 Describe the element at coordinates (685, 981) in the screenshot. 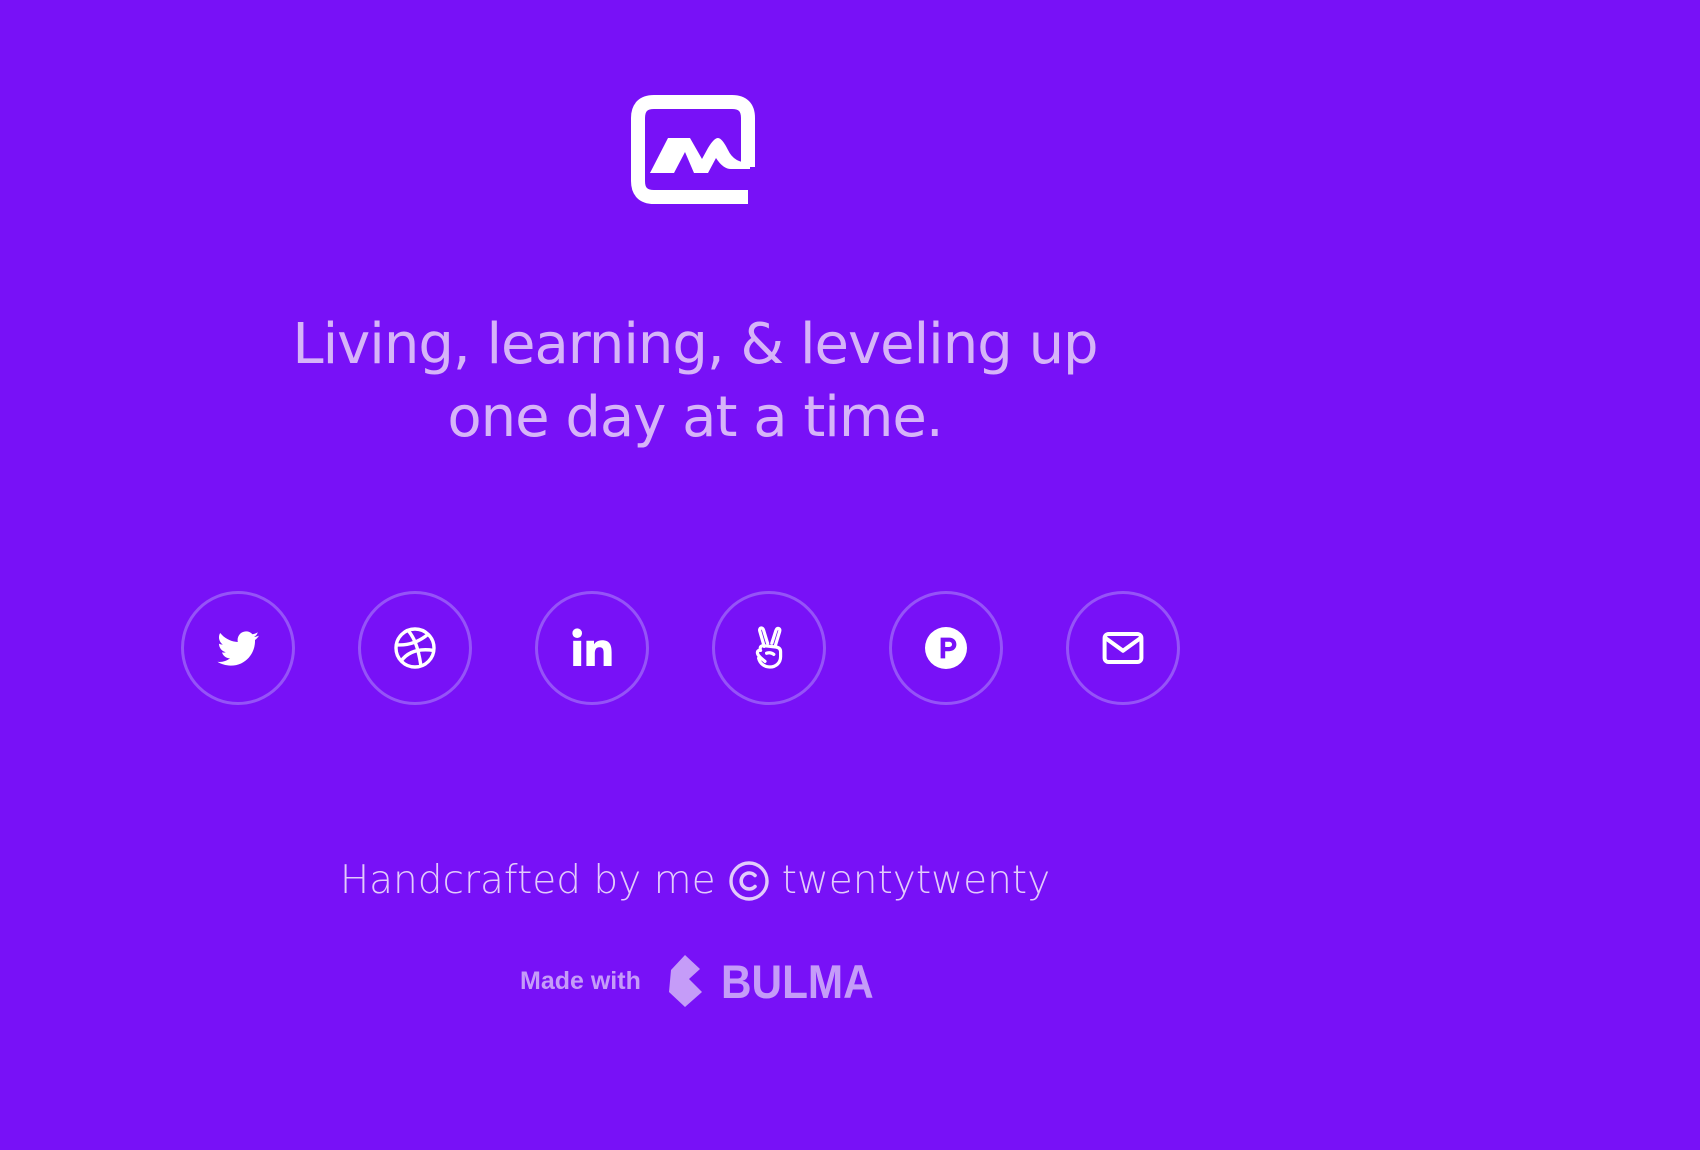

I see `bulma-logo-icon` at that location.